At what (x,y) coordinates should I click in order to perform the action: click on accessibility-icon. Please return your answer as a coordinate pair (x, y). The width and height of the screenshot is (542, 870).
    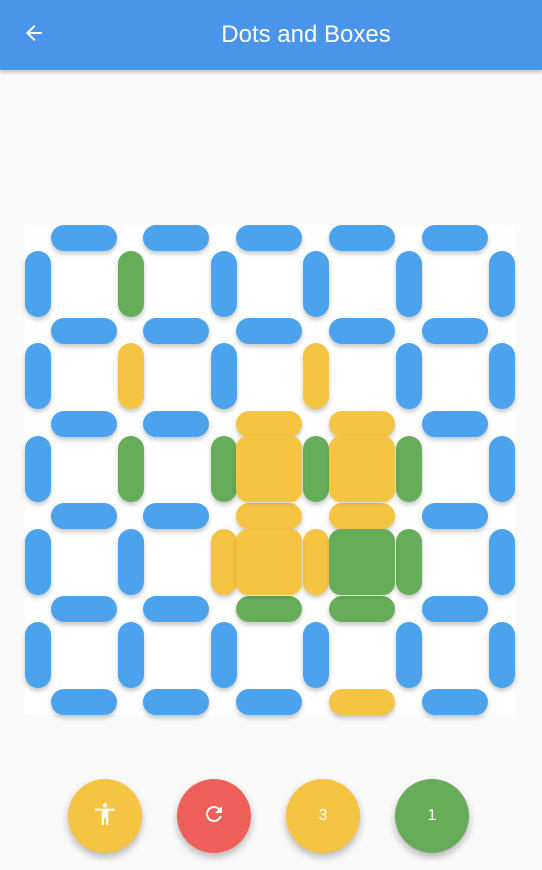
    Looking at the image, I should click on (105, 816).